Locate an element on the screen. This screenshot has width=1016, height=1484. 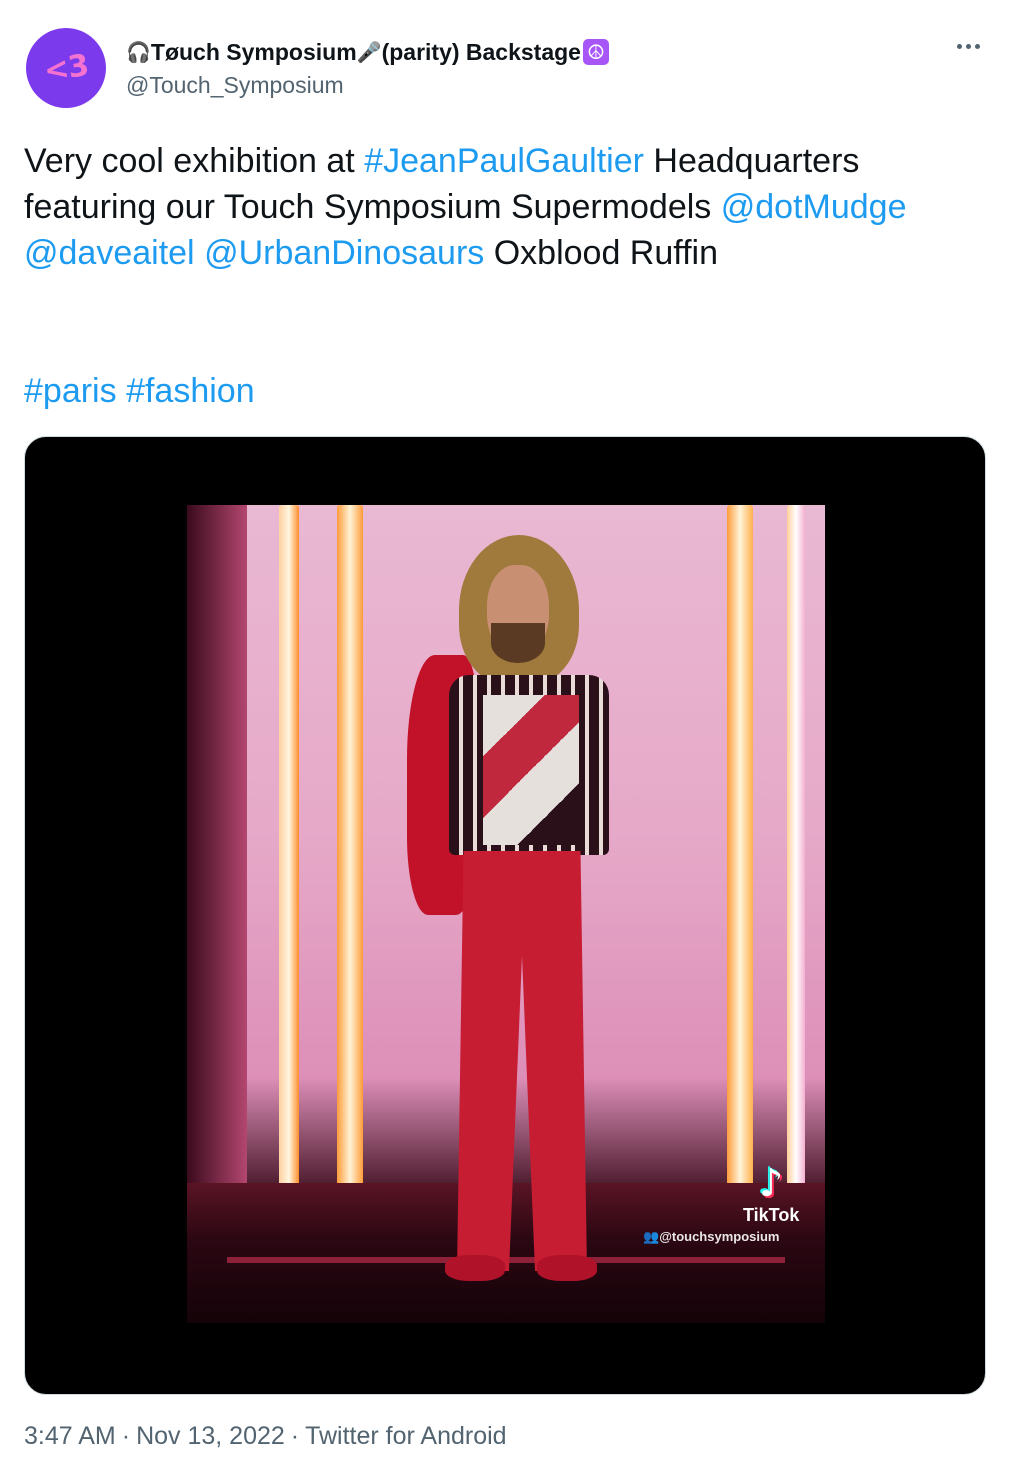
headphones-icon: 🎧 is located at coordinates (138, 52).